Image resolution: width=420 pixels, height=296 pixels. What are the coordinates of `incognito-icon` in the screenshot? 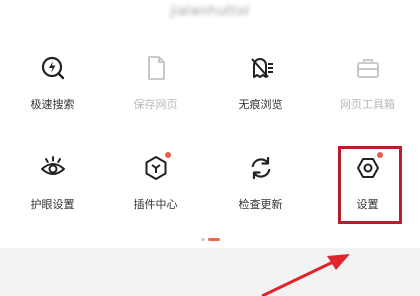 It's located at (261, 68).